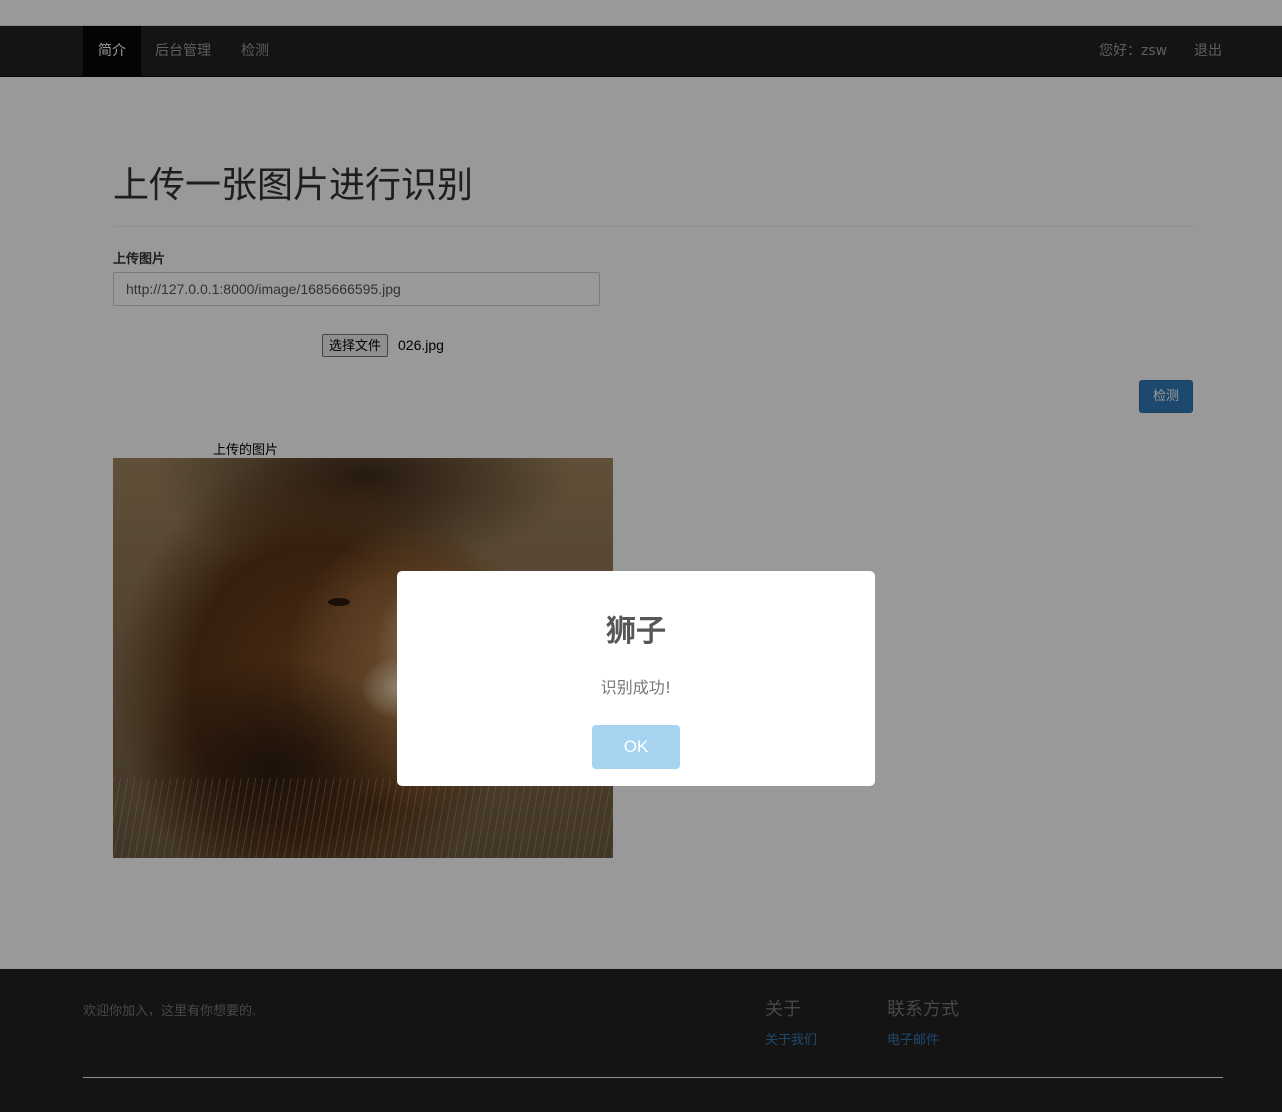 Image resolution: width=1282 pixels, height=1112 pixels. I want to click on dialog-message: 识别成功!, so click(636, 687).